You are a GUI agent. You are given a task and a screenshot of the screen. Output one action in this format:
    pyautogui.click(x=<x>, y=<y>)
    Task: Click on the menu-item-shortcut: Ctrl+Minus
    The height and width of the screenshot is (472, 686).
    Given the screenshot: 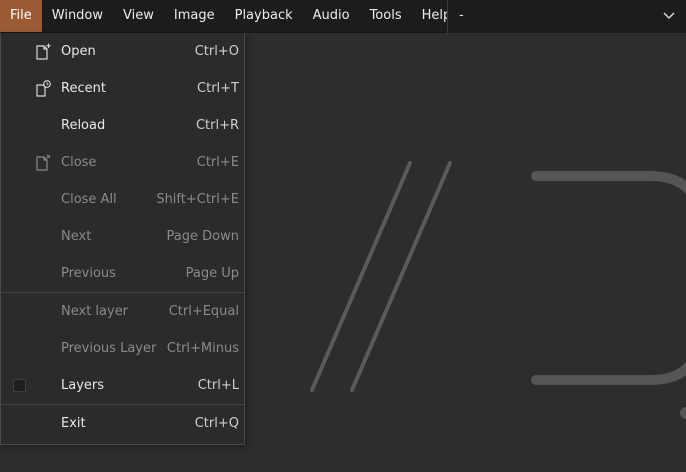 What is the action you would take?
    pyautogui.click(x=202, y=348)
    